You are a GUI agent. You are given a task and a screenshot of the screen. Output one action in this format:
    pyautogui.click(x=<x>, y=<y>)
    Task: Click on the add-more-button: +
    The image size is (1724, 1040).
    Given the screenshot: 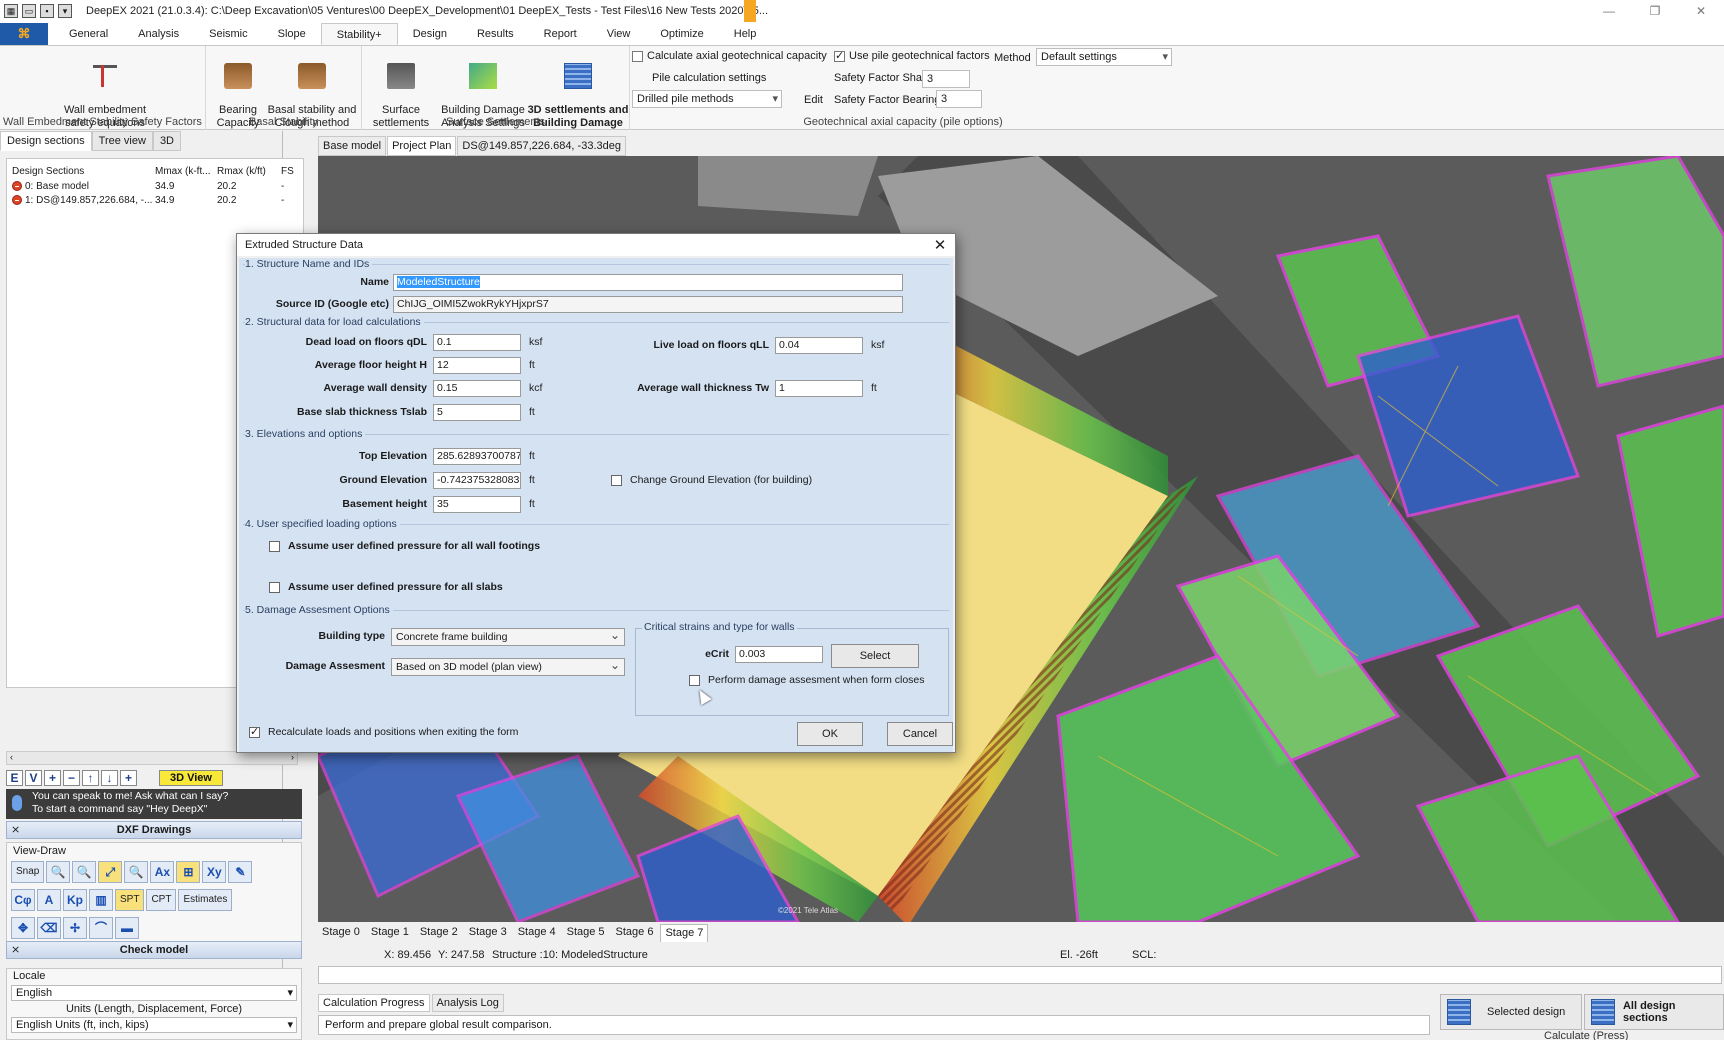 What is the action you would take?
    pyautogui.click(x=128, y=778)
    